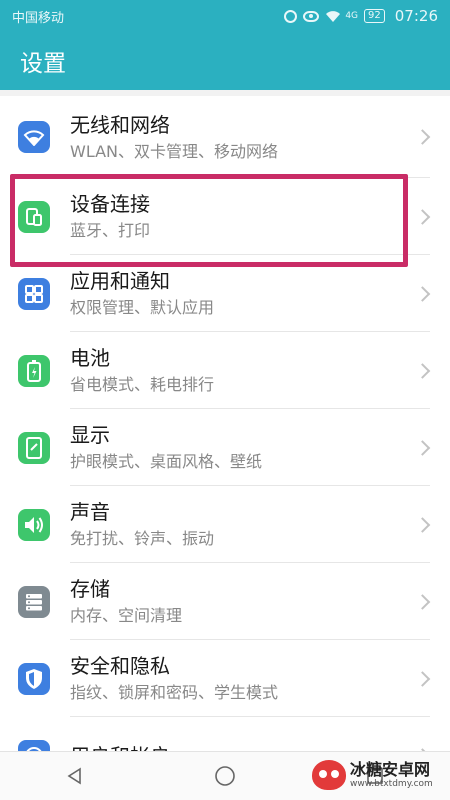  Describe the element at coordinates (90, 435) in the screenshot. I see `settings-item-title: 显示` at that location.